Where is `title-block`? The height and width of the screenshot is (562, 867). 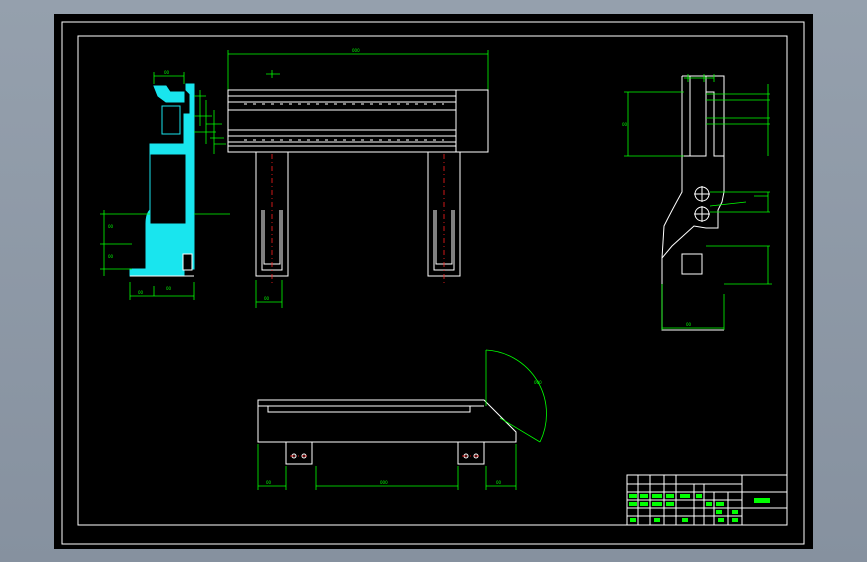
title-block is located at coordinates (707, 500).